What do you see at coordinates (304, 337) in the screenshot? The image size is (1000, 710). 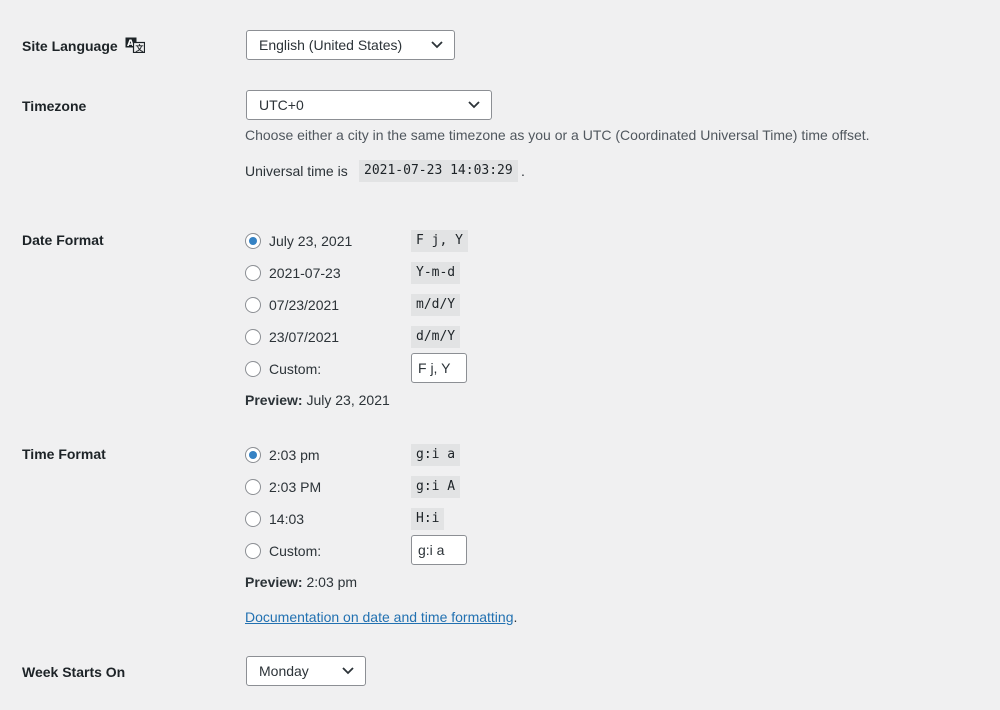 I see `date-format-option-label: 23/07/2021` at bounding box center [304, 337].